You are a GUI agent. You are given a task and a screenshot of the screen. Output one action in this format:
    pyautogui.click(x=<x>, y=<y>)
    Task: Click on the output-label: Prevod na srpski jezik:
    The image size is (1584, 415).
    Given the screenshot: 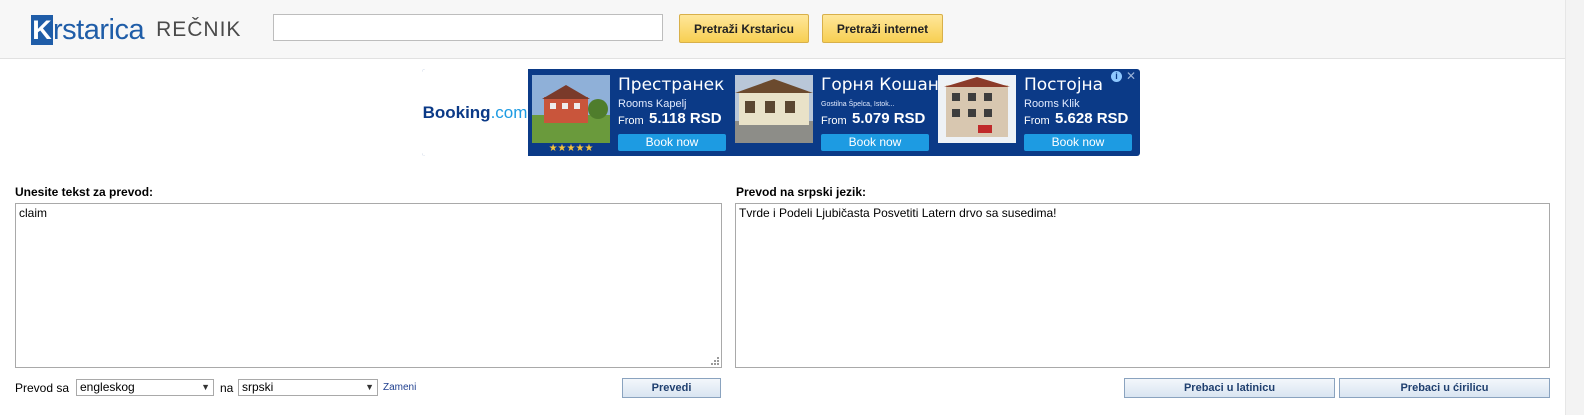 What is the action you would take?
    pyautogui.click(x=801, y=192)
    